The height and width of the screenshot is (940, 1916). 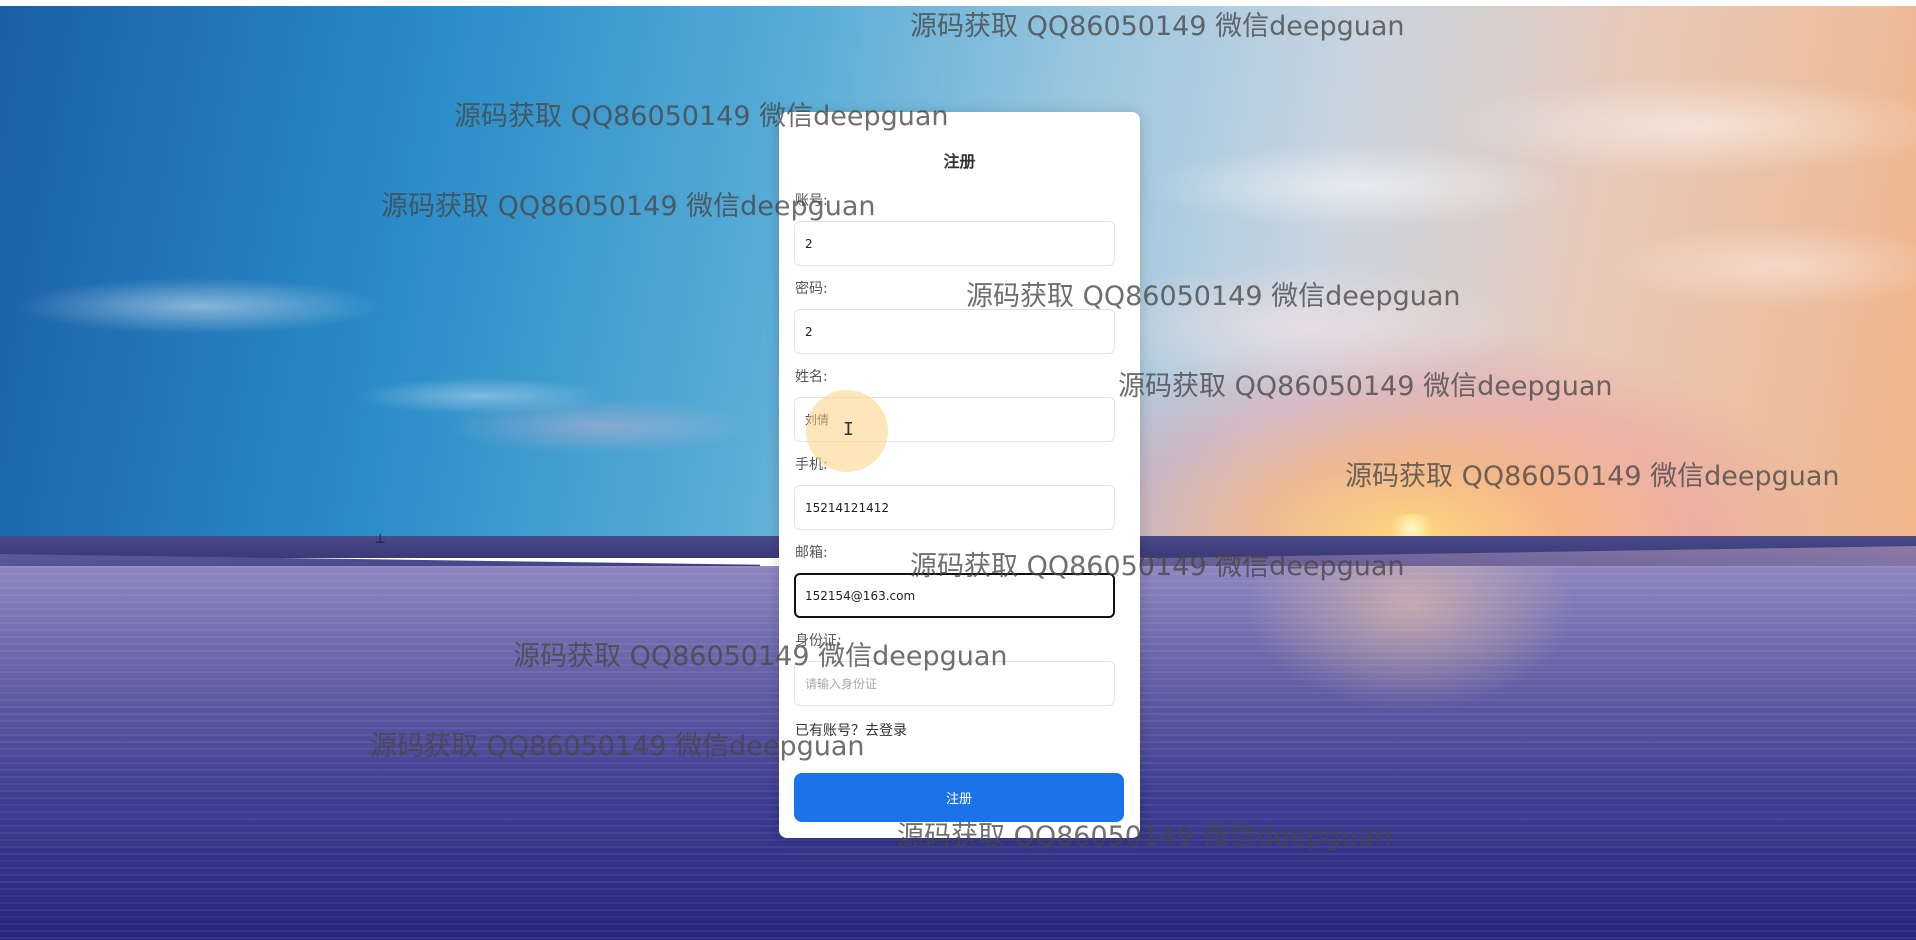 I want to click on account-label: 账号:, so click(x=811, y=201).